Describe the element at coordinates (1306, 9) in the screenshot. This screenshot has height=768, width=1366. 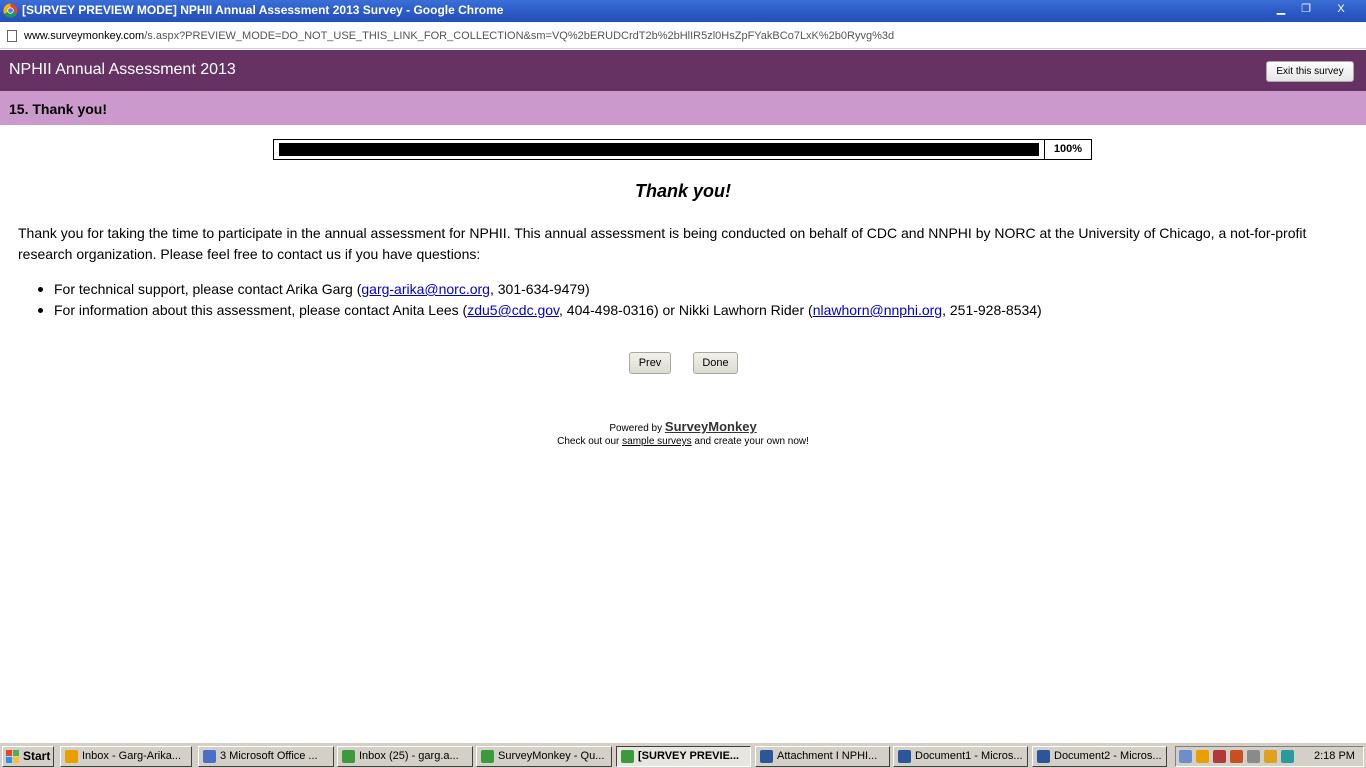
I see `restore-button: ❐` at that location.